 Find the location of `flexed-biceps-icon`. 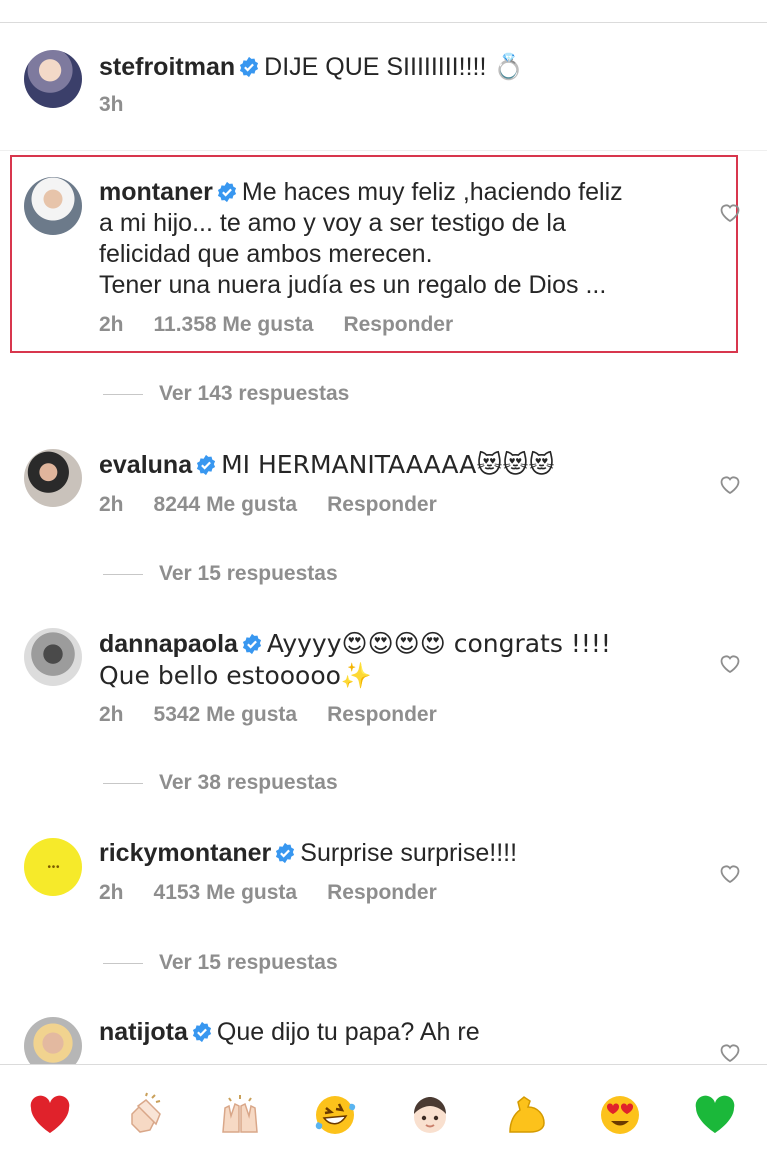

flexed-biceps-icon is located at coordinates (525, 1115).